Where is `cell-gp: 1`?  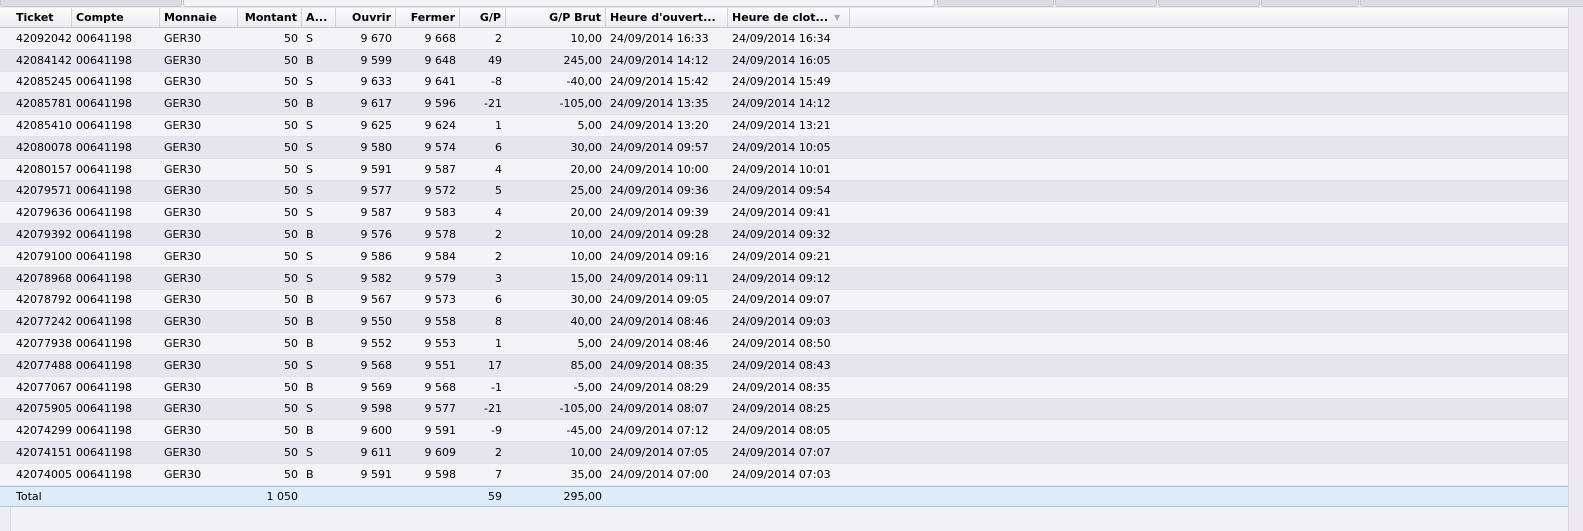 cell-gp: 1 is located at coordinates (498, 126).